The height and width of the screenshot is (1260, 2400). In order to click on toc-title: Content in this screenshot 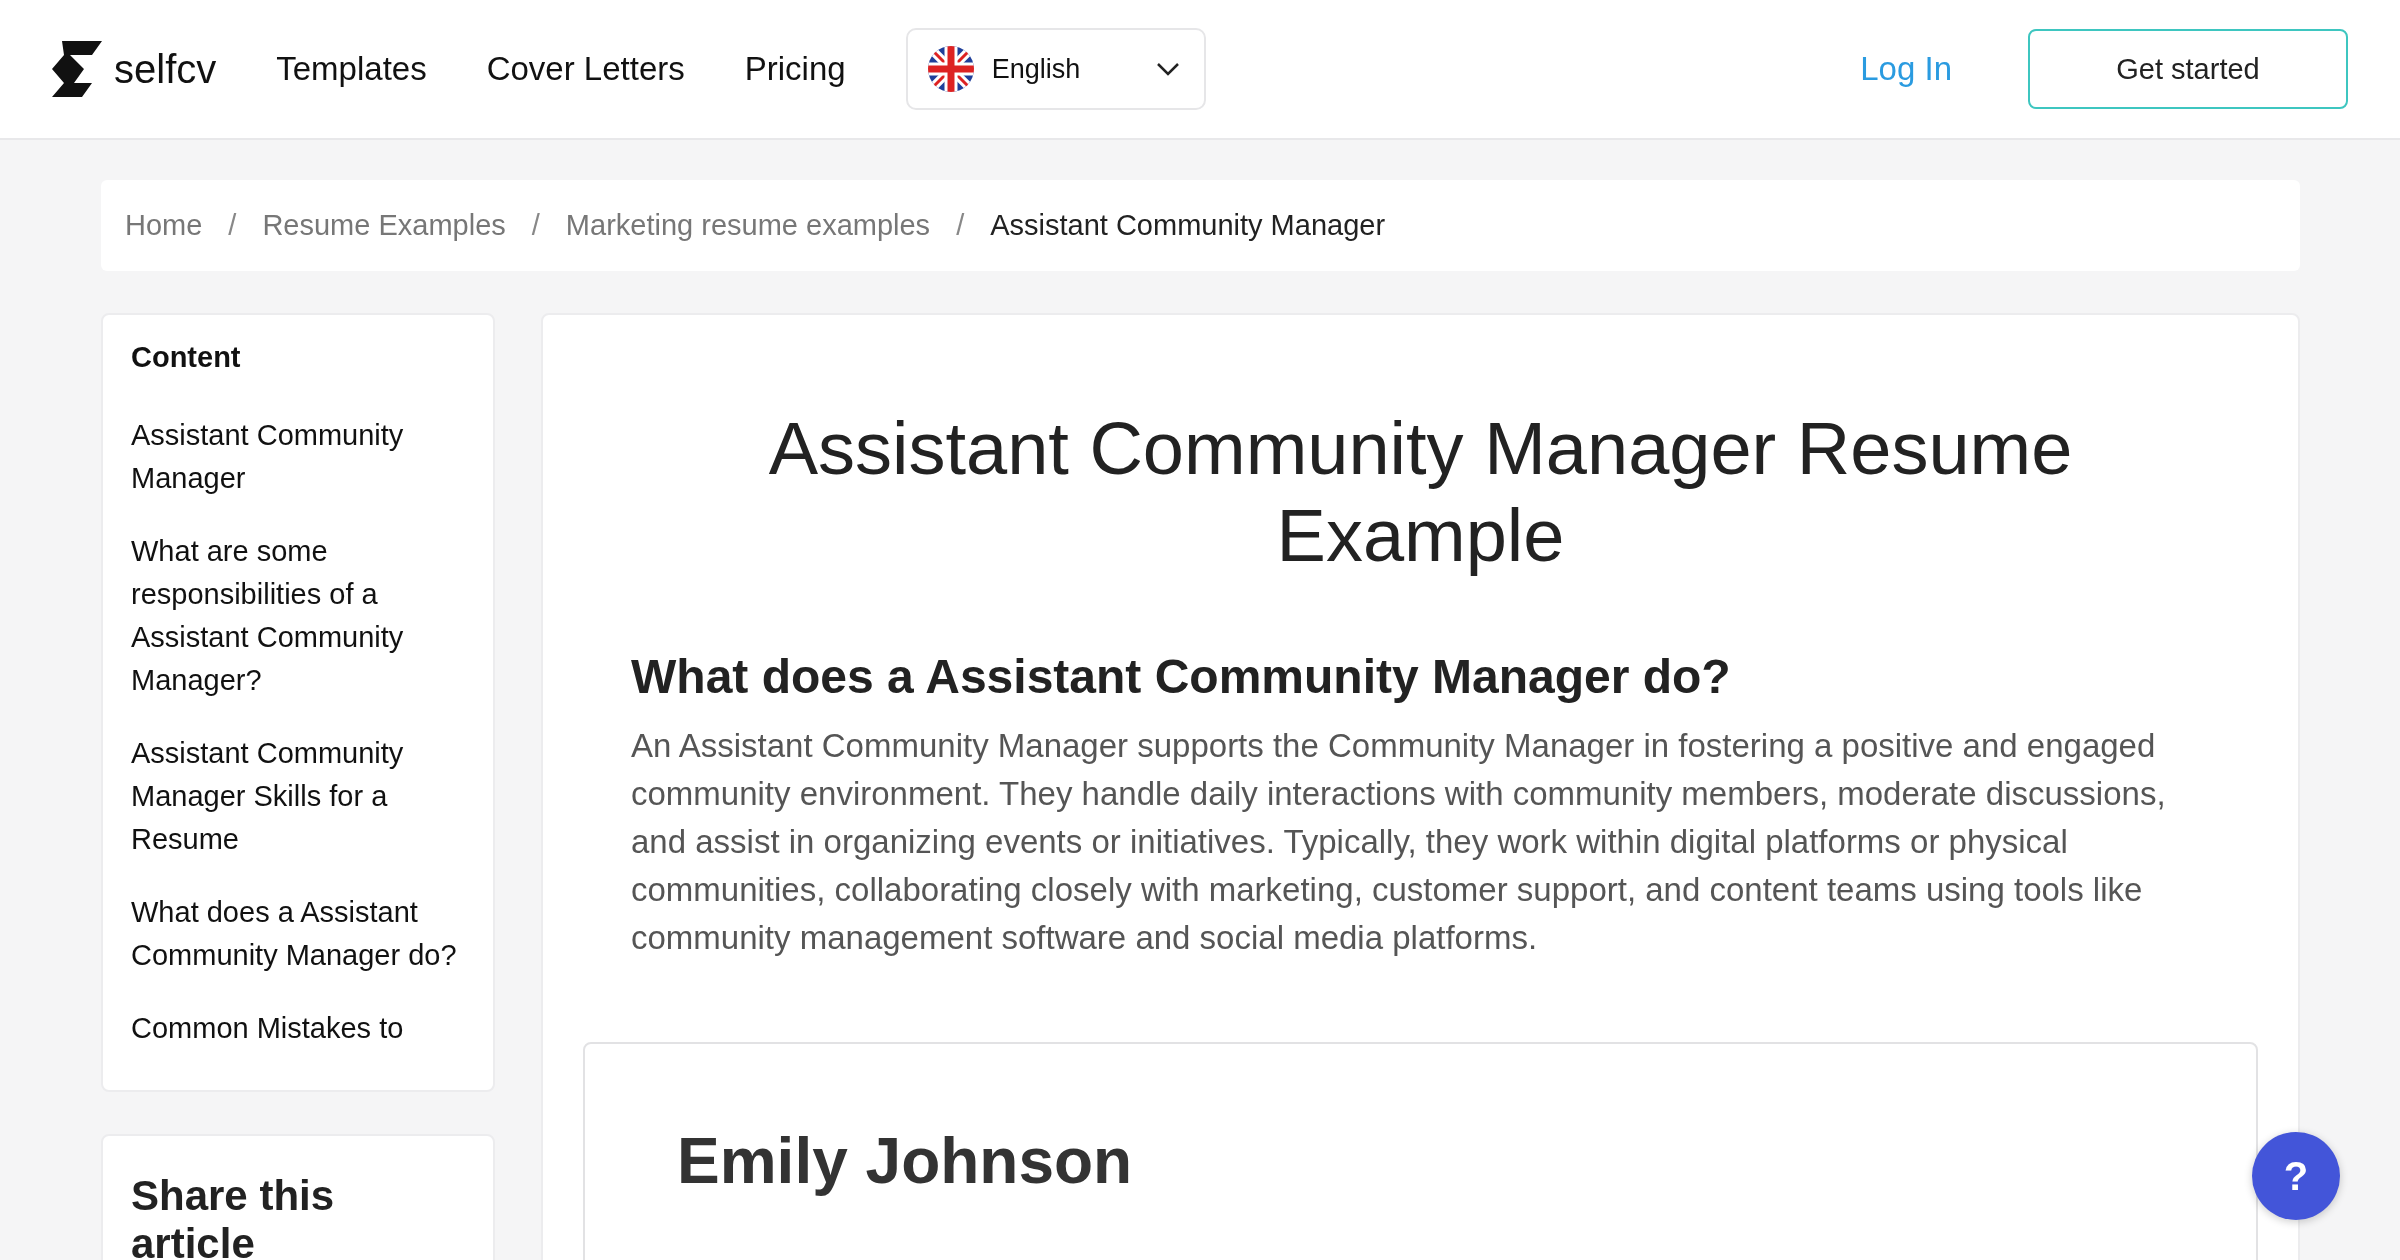, I will do `click(186, 357)`.